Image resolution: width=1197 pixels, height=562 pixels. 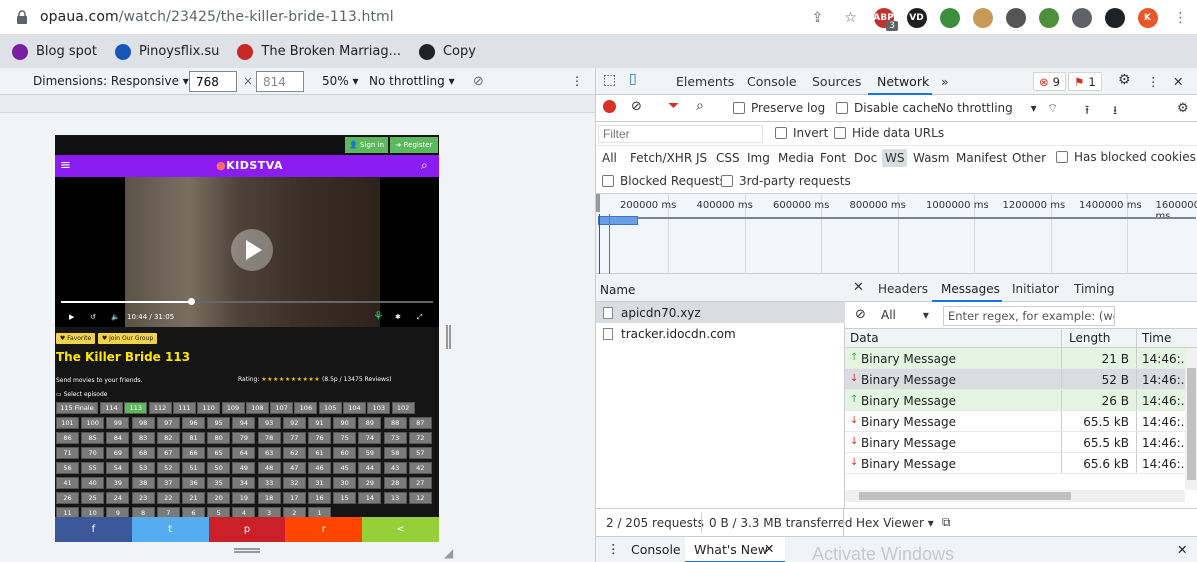 I want to click on record-icon, so click(x=609, y=106).